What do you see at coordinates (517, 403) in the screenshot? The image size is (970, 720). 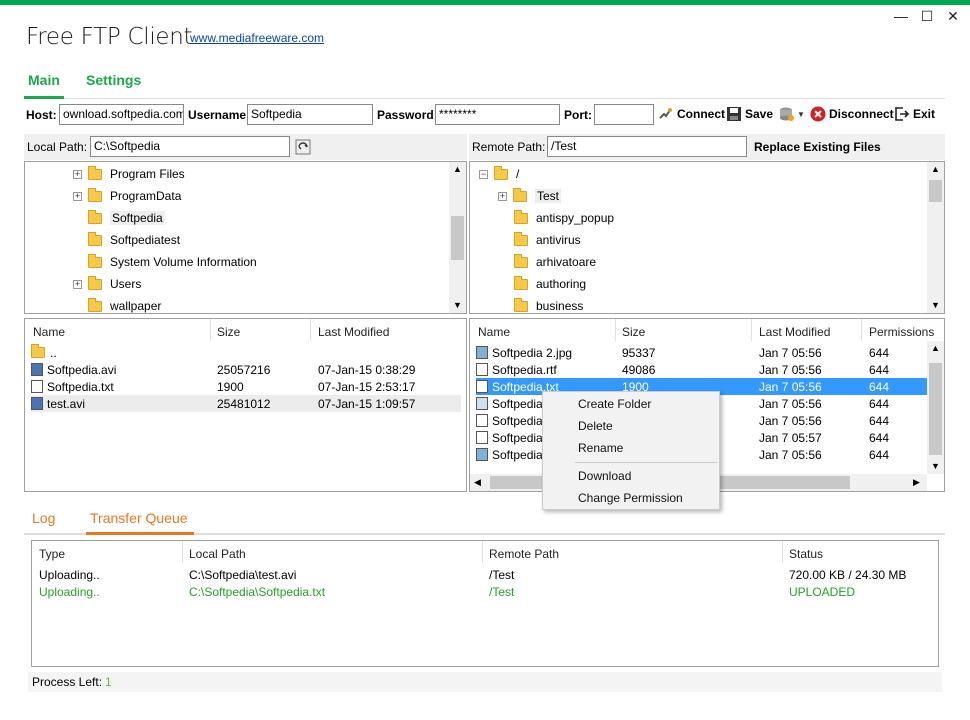 I see `file-name: Softpedia` at bounding box center [517, 403].